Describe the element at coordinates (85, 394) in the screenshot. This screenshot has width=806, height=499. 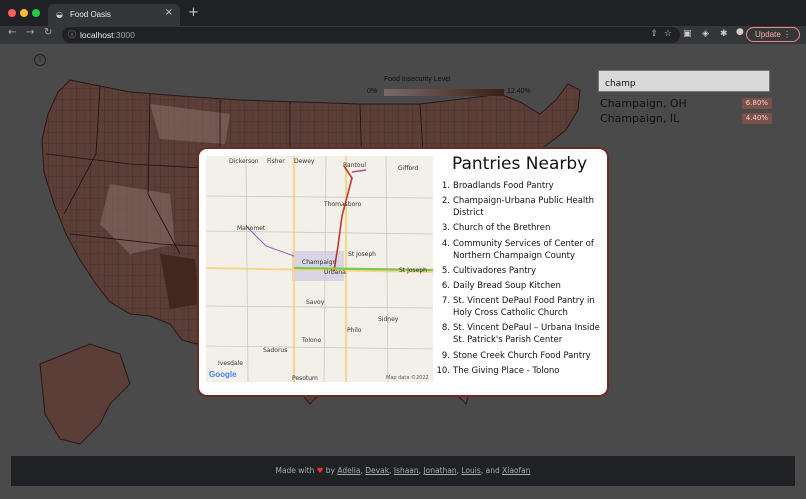
I see `alaska-shape` at that location.